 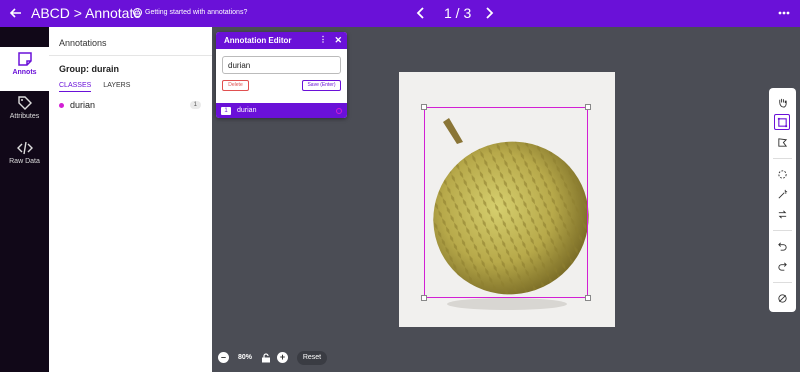 I want to click on zoom-controls: – 80% +, so click(x=253, y=357).